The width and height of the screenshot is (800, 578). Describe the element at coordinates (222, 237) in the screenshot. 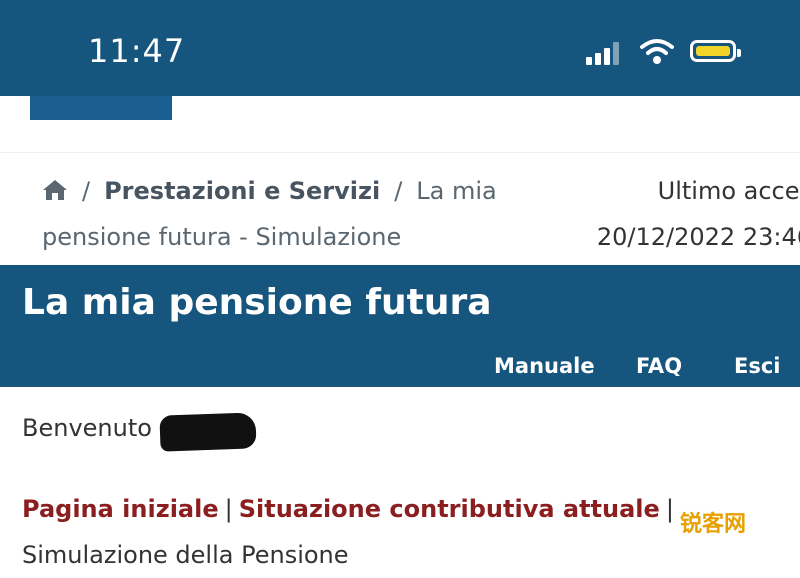

I see `breadcrumb-current-cont: pensione futura - Simulazione` at that location.